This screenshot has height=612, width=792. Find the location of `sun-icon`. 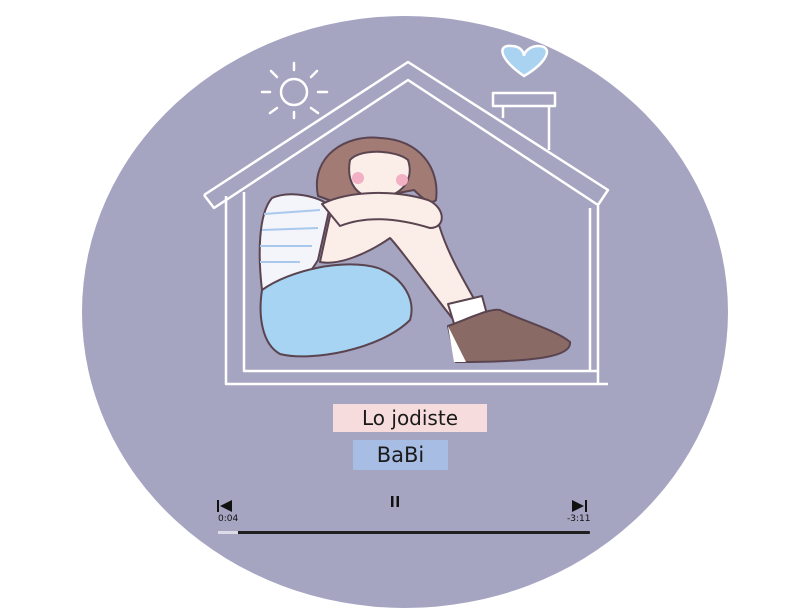

sun-icon is located at coordinates (294, 90).